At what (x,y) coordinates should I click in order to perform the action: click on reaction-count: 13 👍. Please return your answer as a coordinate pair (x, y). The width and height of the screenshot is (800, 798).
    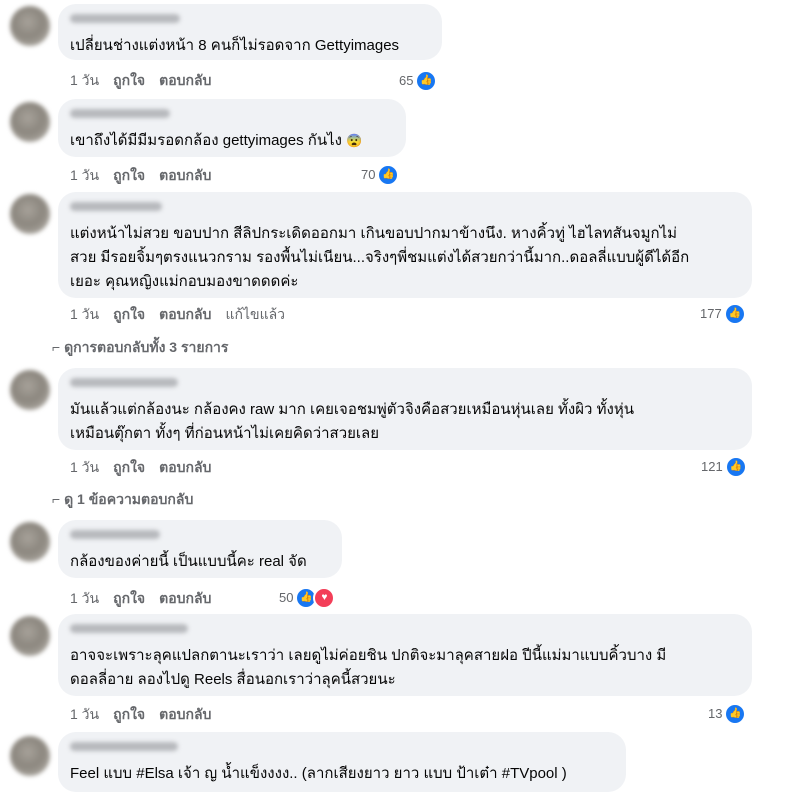
    Looking at the image, I should click on (727, 714).